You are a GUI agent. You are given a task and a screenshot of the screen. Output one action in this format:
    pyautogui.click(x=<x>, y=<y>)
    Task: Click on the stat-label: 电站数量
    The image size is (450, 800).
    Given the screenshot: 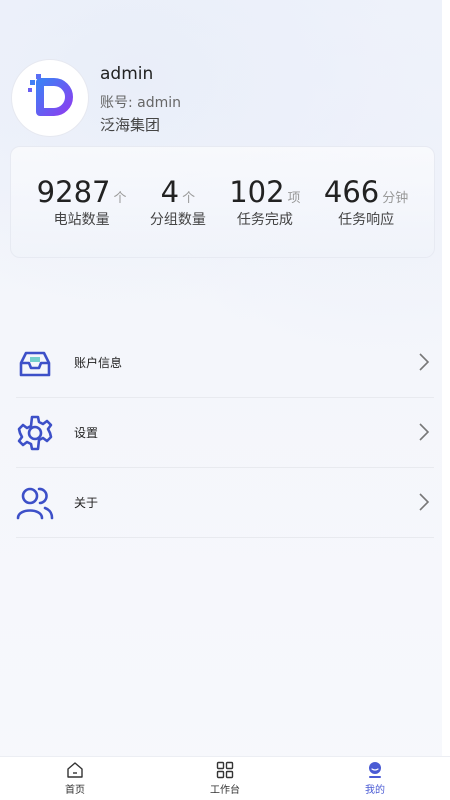 What is the action you would take?
    pyautogui.click(x=81, y=220)
    